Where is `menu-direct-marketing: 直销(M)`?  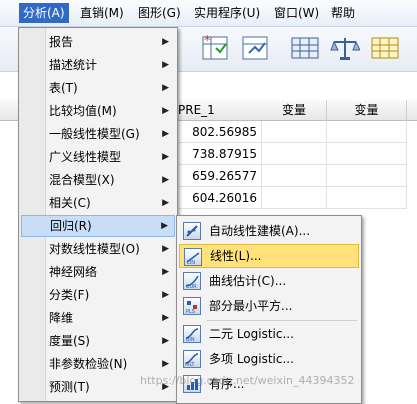
menu-direct-marketing: 直销(M) is located at coordinates (102, 13).